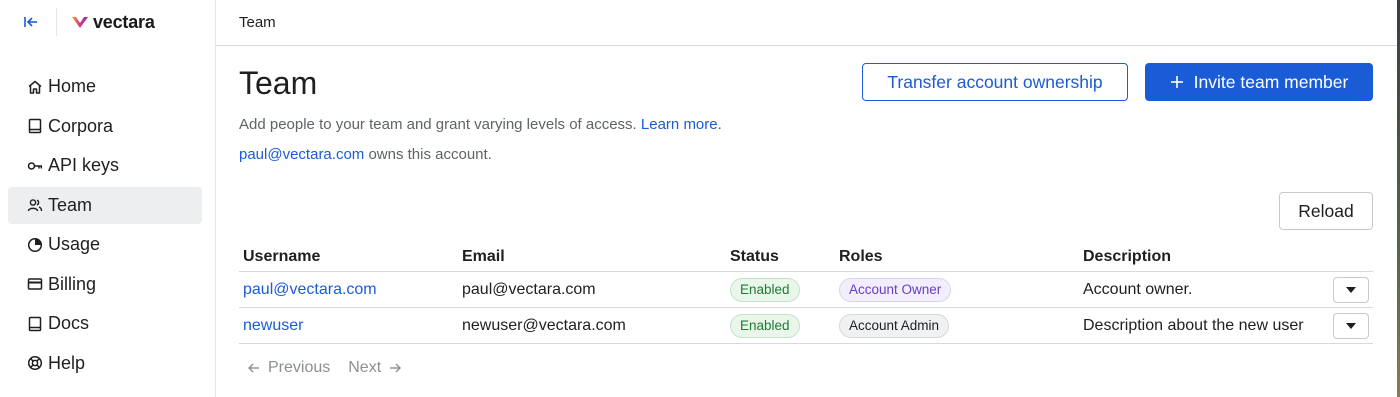 This screenshot has height=397, width=1400. I want to click on sidebar-item-help: Help, so click(105, 363).